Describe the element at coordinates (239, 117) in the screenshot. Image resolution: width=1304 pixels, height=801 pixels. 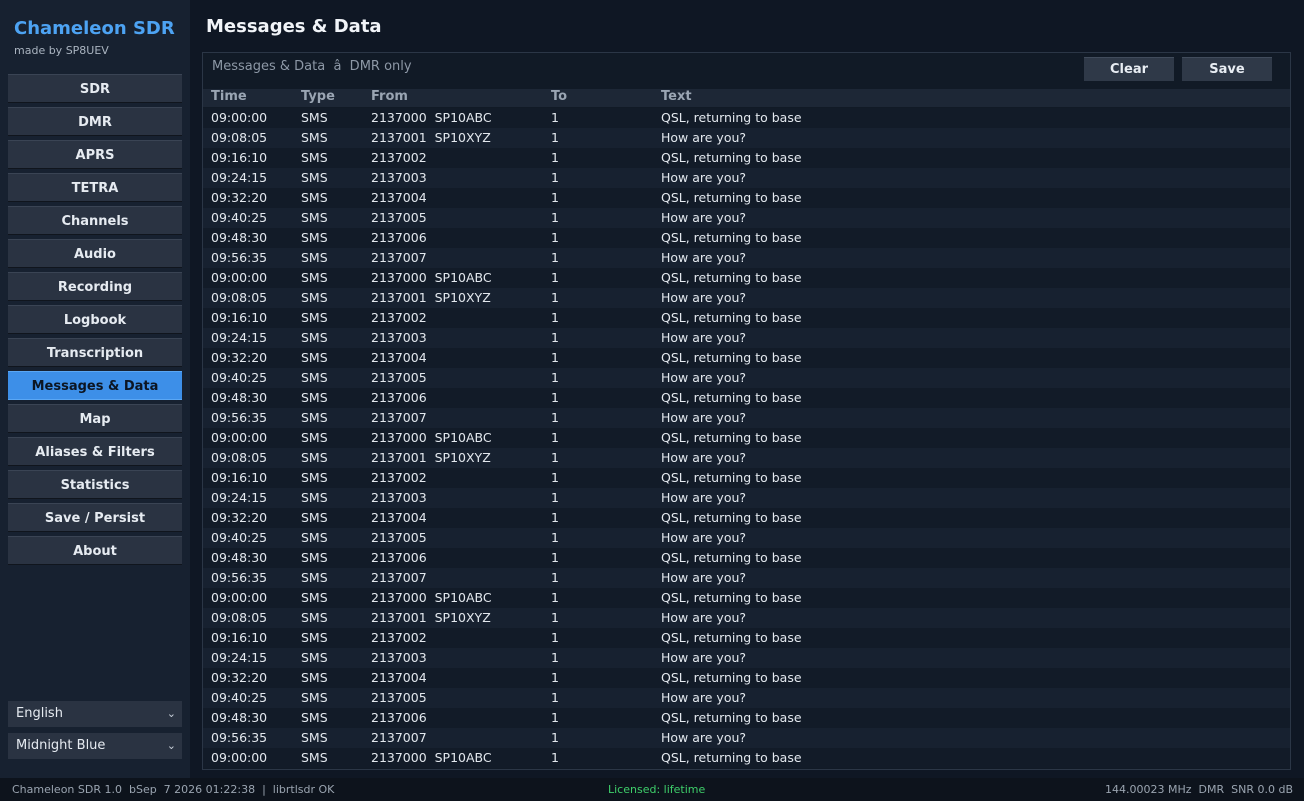
I see `cell-time: 09:00:00` at that location.